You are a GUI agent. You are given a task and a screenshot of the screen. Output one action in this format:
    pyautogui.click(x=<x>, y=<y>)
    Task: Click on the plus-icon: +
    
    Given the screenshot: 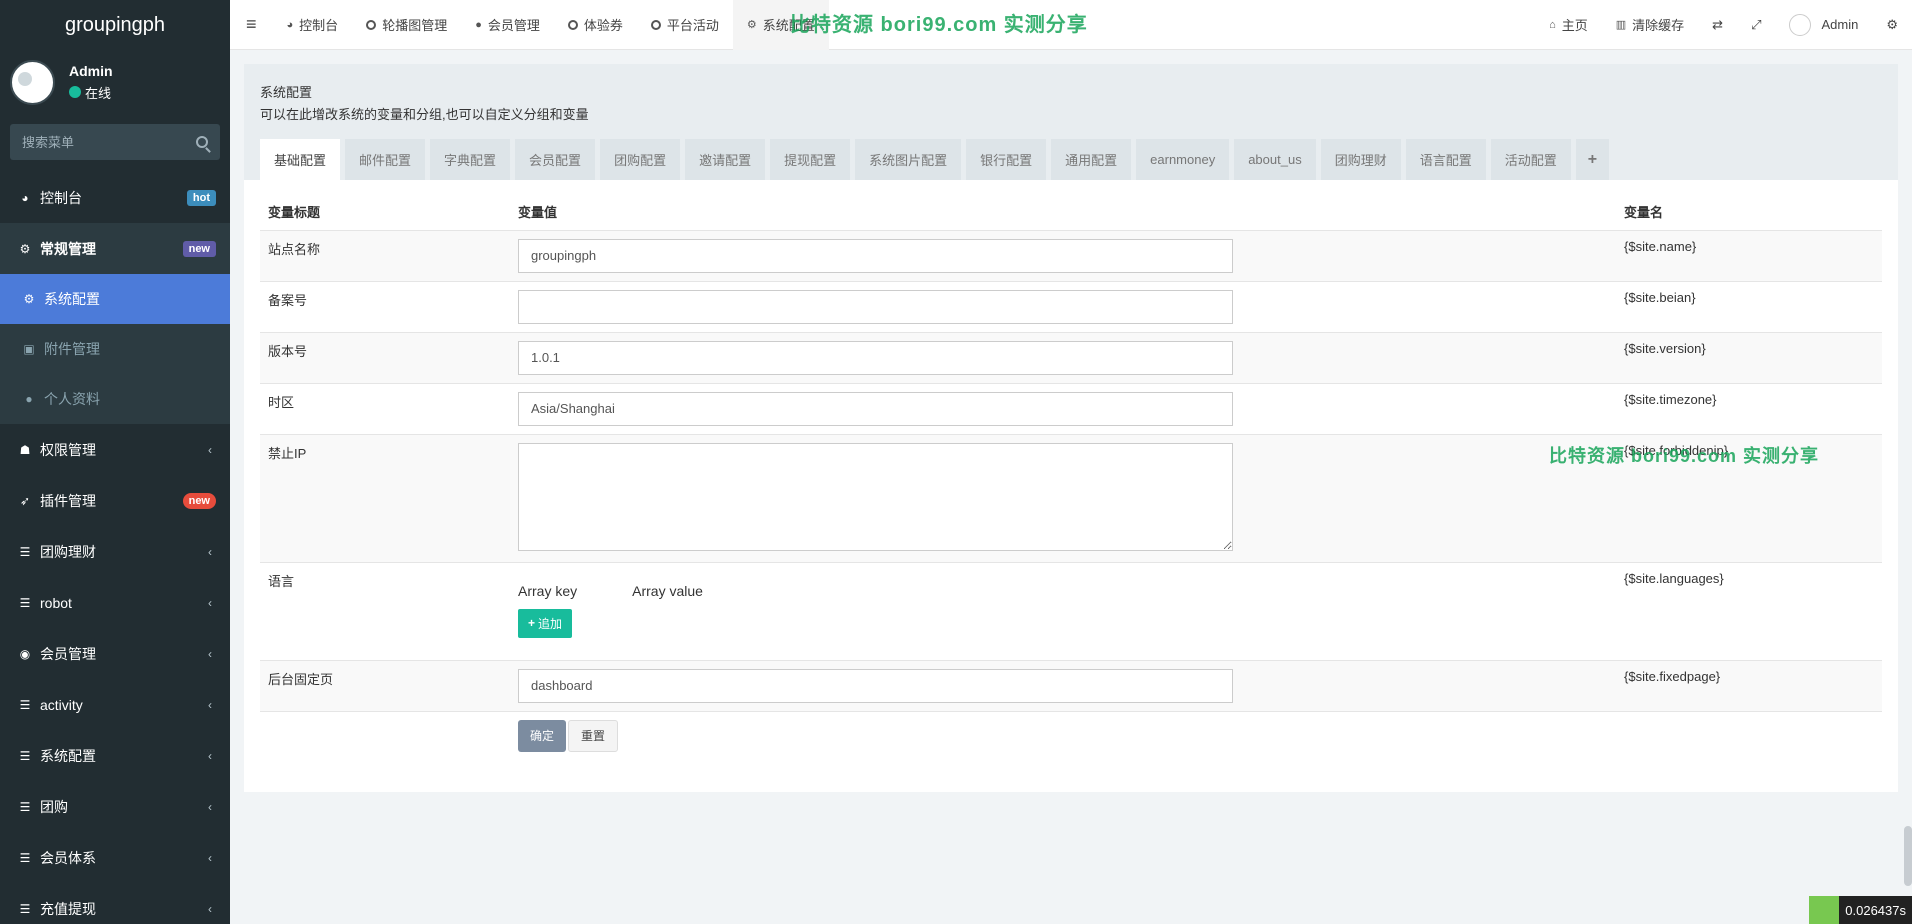 What is the action you would take?
    pyautogui.click(x=532, y=623)
    